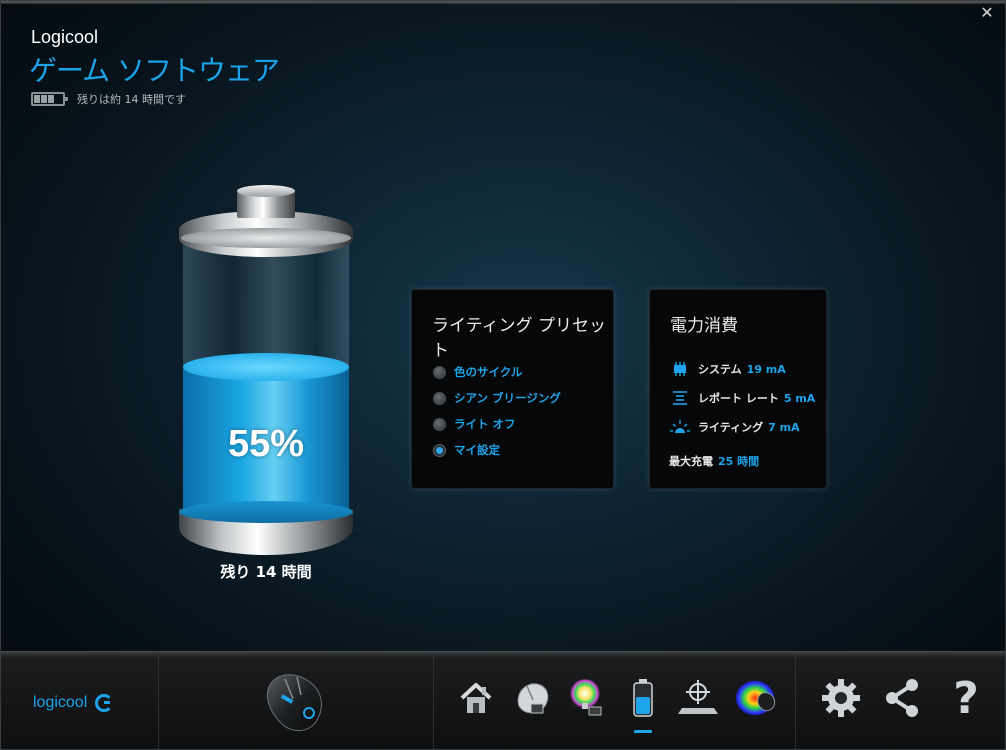  Describe the element at coordinates (586, 698) in the screenshot. I see `lighting-icon` at that location.